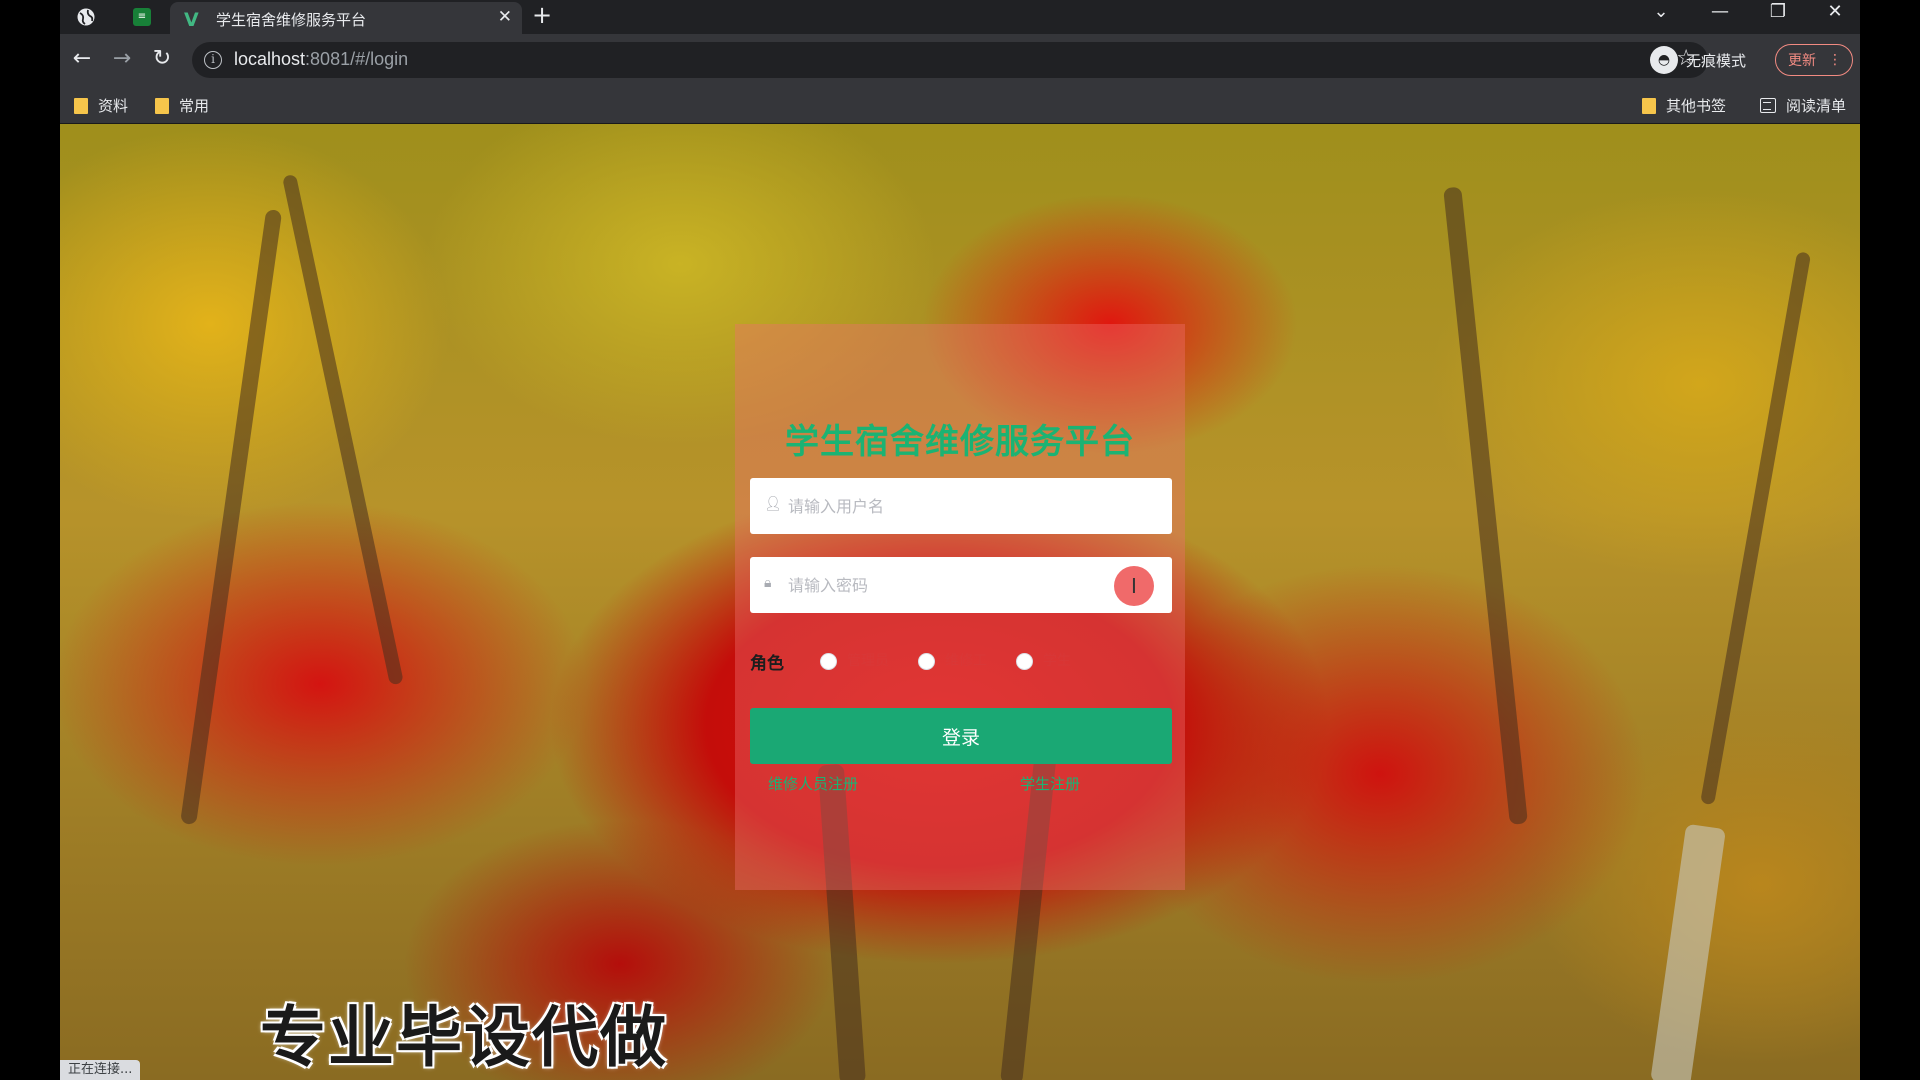 The image size is (1920, 1080). Describe the element at coordinates (960, 442) in the screenshot. I see `page-title: 学生宿舍维修服务平台` at that location.